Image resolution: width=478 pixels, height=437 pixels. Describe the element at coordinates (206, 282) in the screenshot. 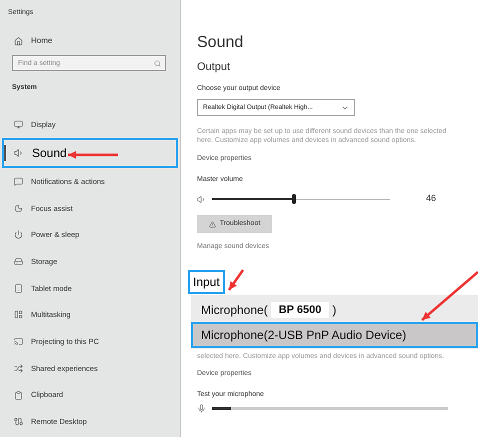

I see `section-heading: Input` at that location.